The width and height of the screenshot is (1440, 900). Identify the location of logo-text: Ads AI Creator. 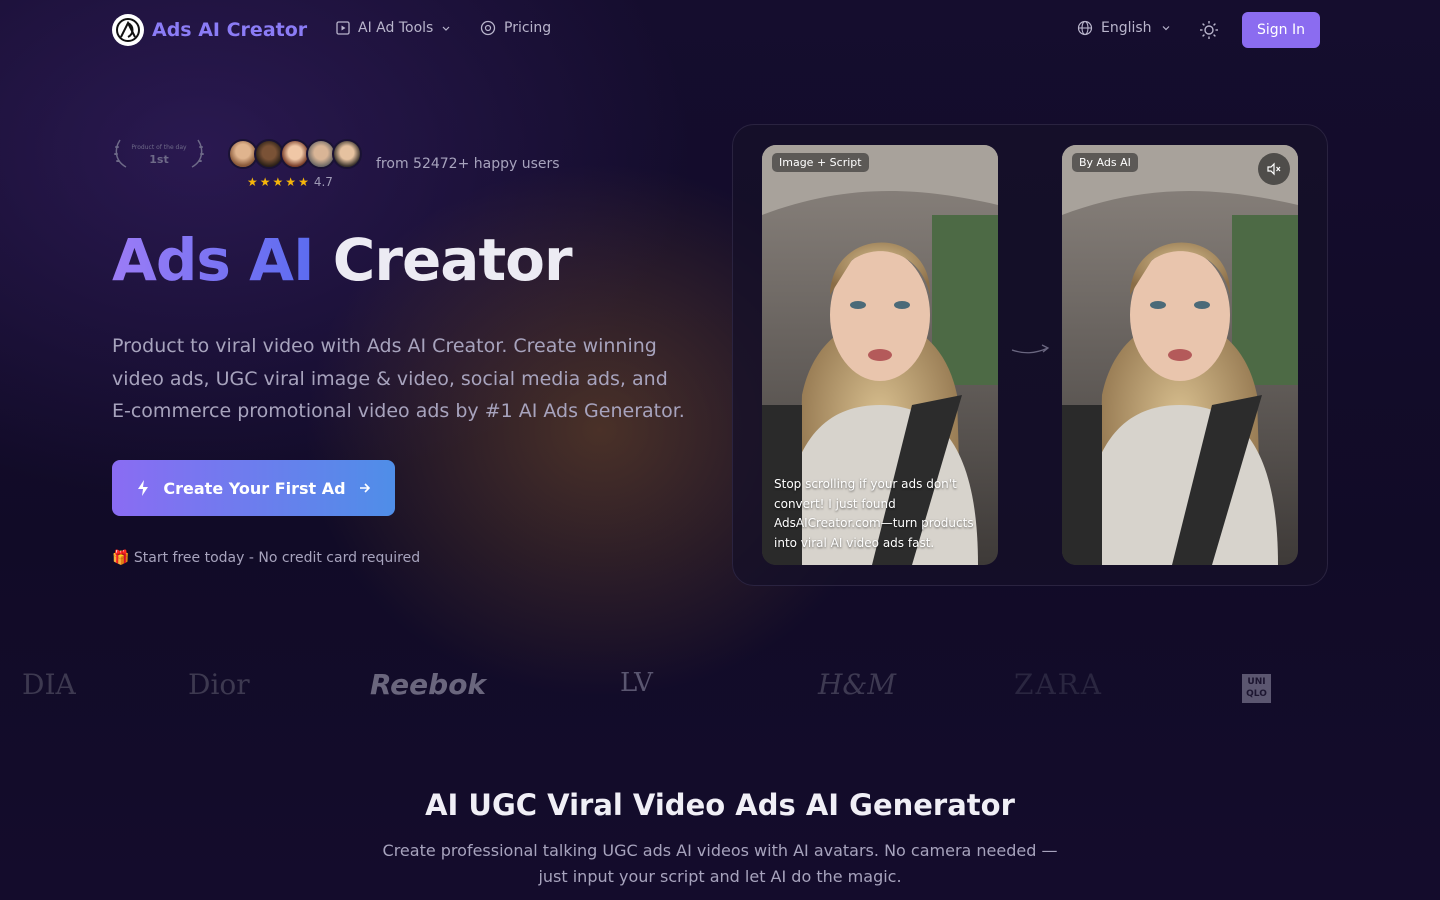
(230, 30).